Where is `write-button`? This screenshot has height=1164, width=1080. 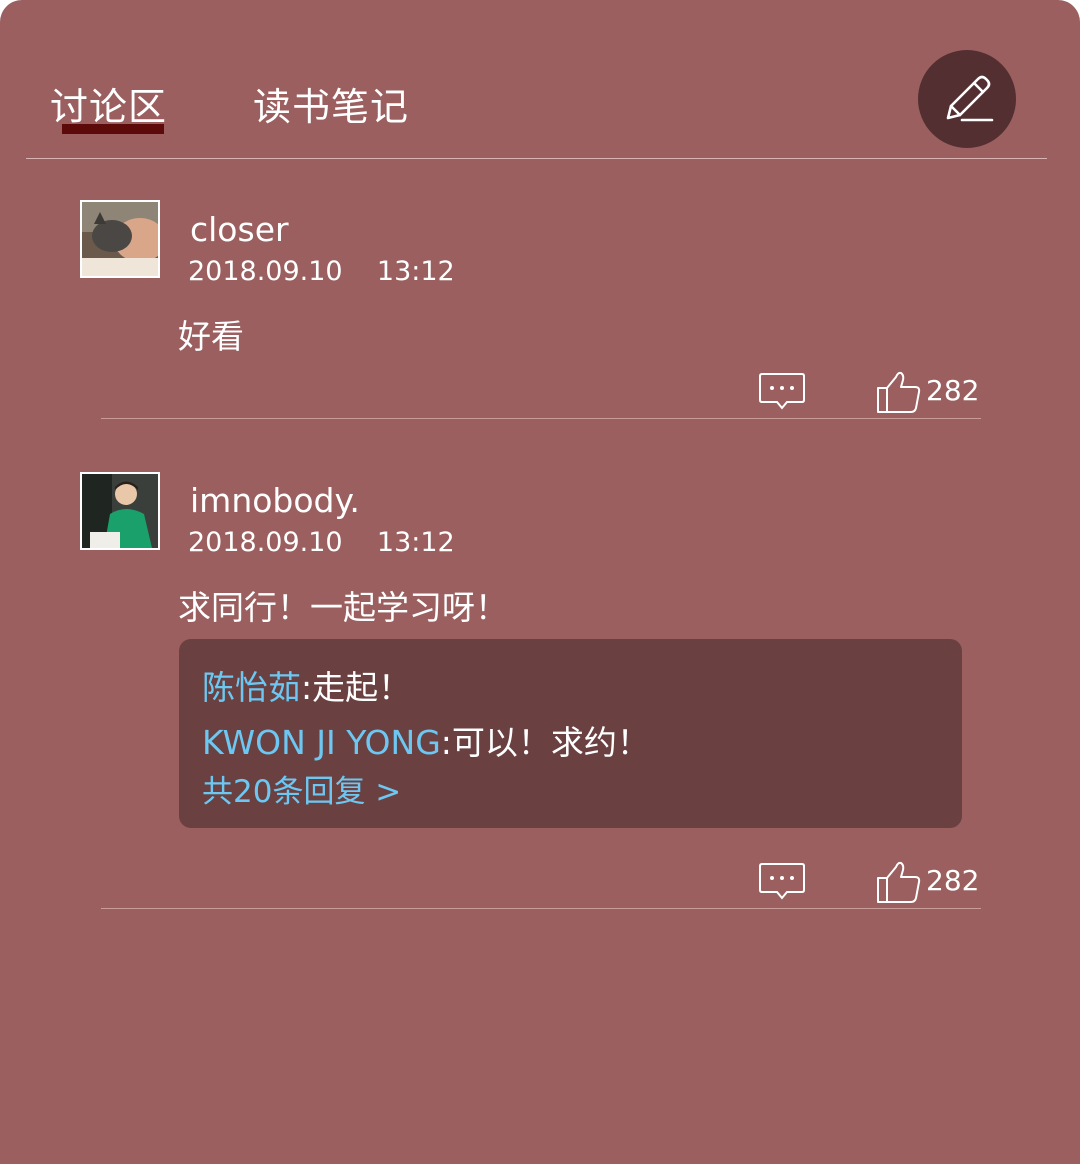
write-button is located at coordinates (967, 99).